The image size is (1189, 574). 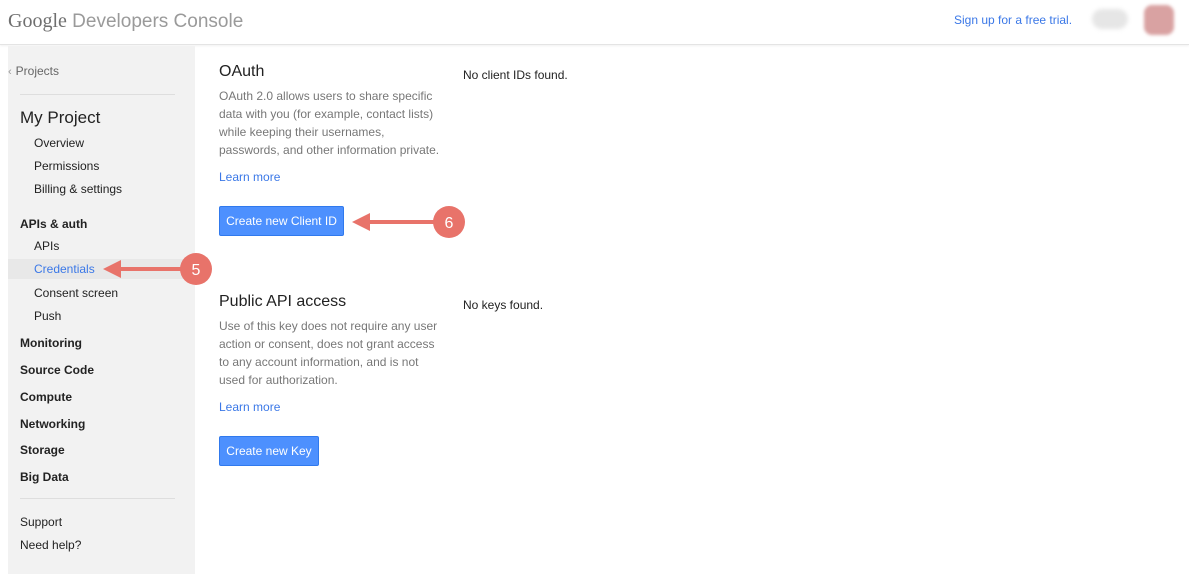 I want to click on sidebar-item-billing-settings: Billing & settings, so click(x=78, y=189).